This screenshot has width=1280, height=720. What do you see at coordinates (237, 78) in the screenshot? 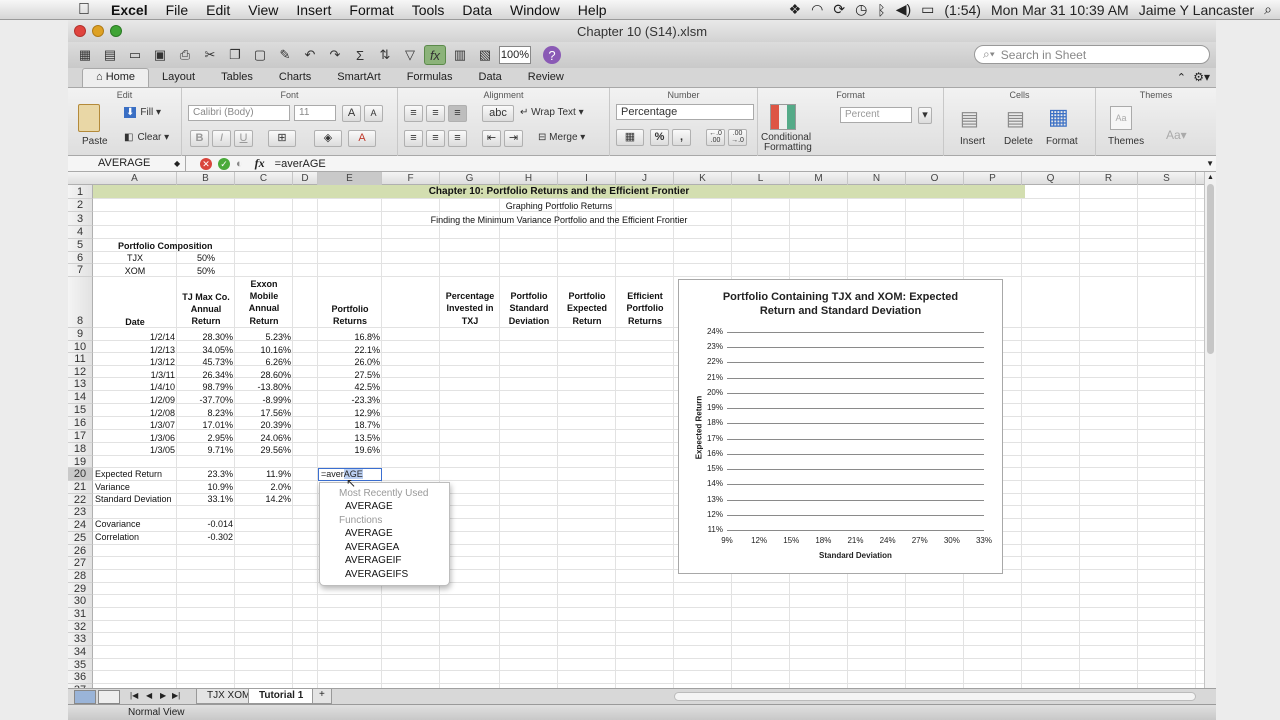
I see `tab-tables: Tables` at bounding box center [237, 78].